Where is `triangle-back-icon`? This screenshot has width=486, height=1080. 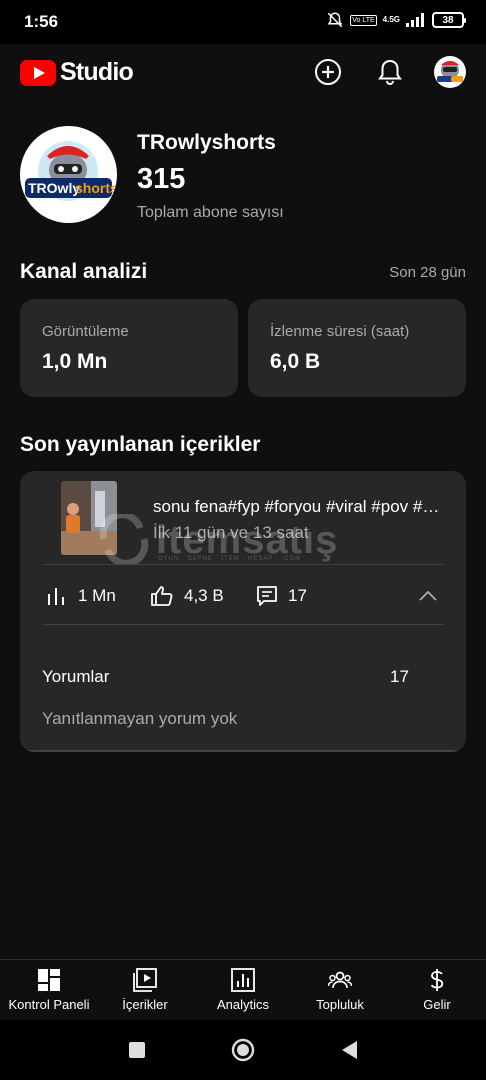
triangle-back-icon is located at coordinates (349, 1050).